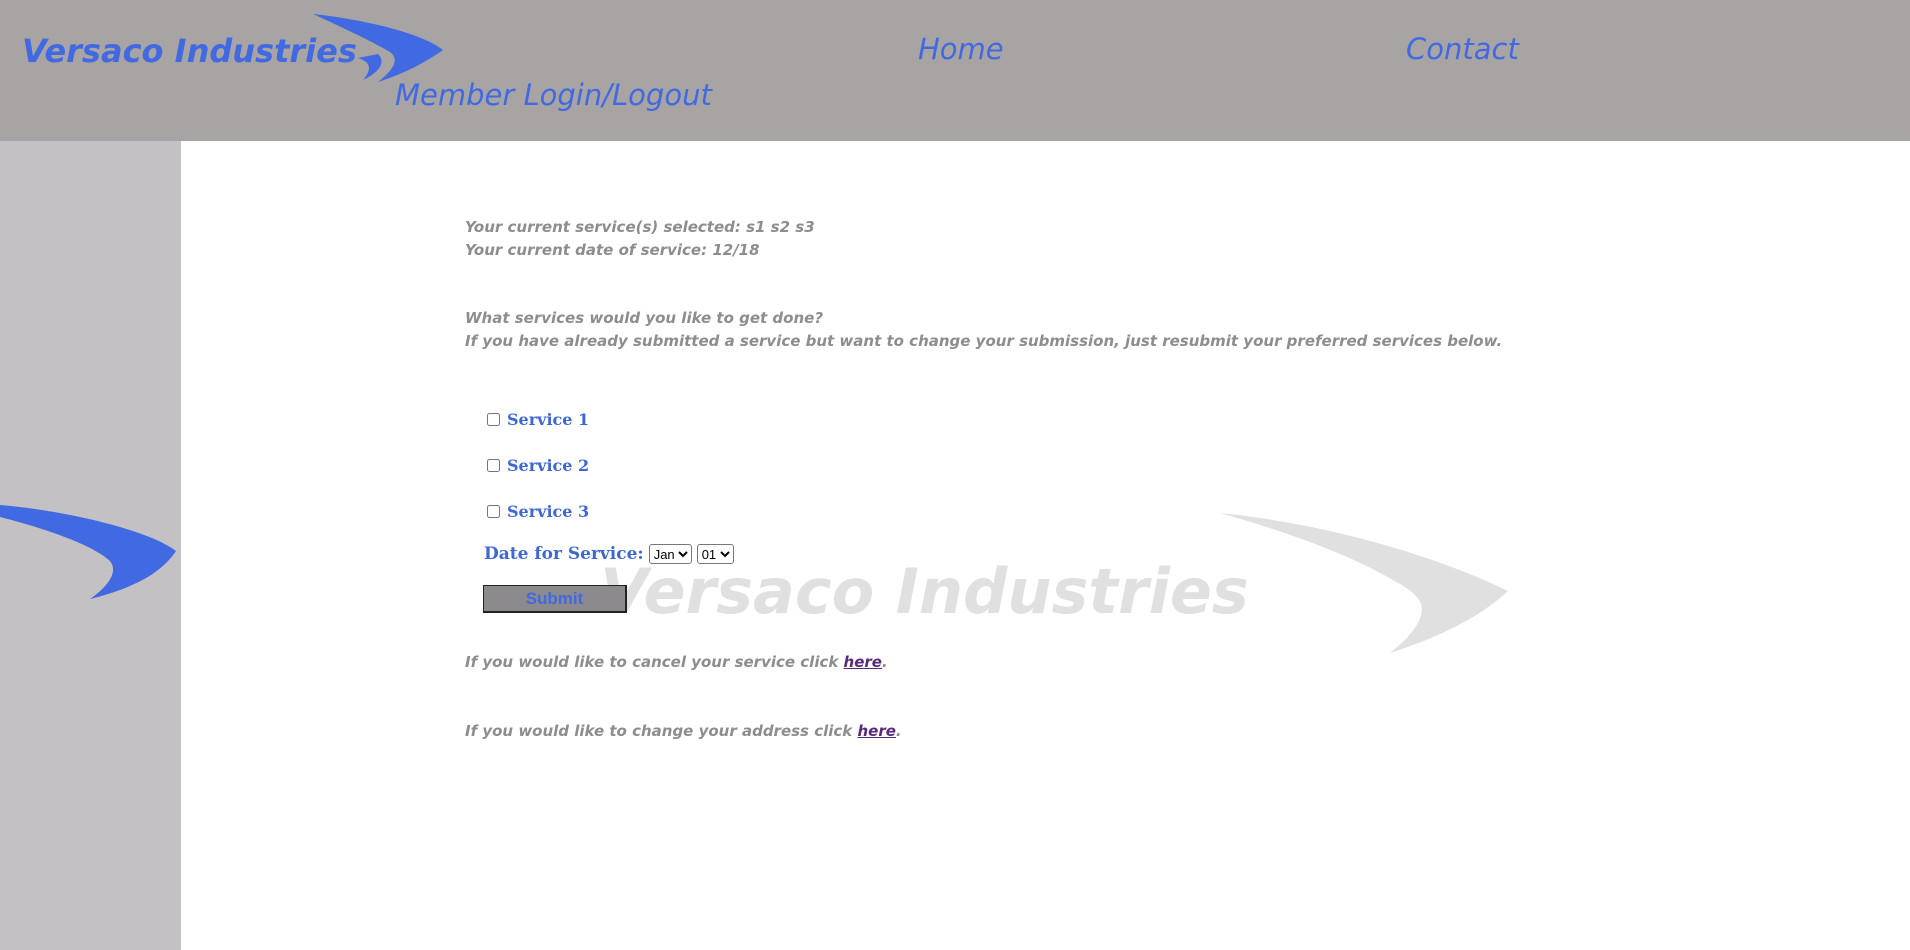  Describe the element at coordinates (715, 554) in the screenshot. I see `day-select: 01` at that location.